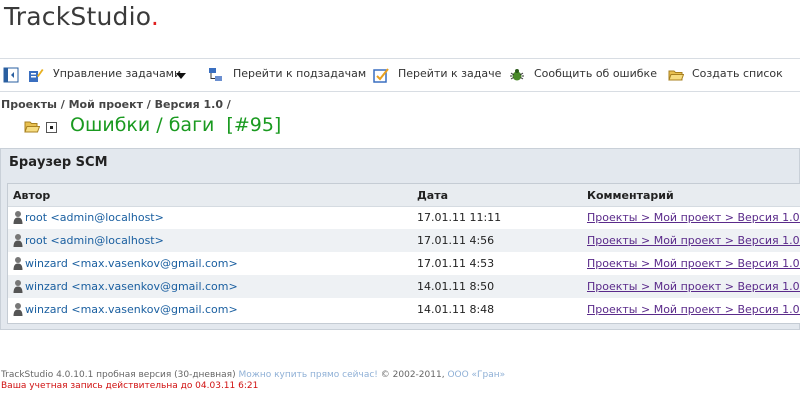  Describe the element at coordinates (36, 75) in the screenshot. I see `task-management-icon` at that location.